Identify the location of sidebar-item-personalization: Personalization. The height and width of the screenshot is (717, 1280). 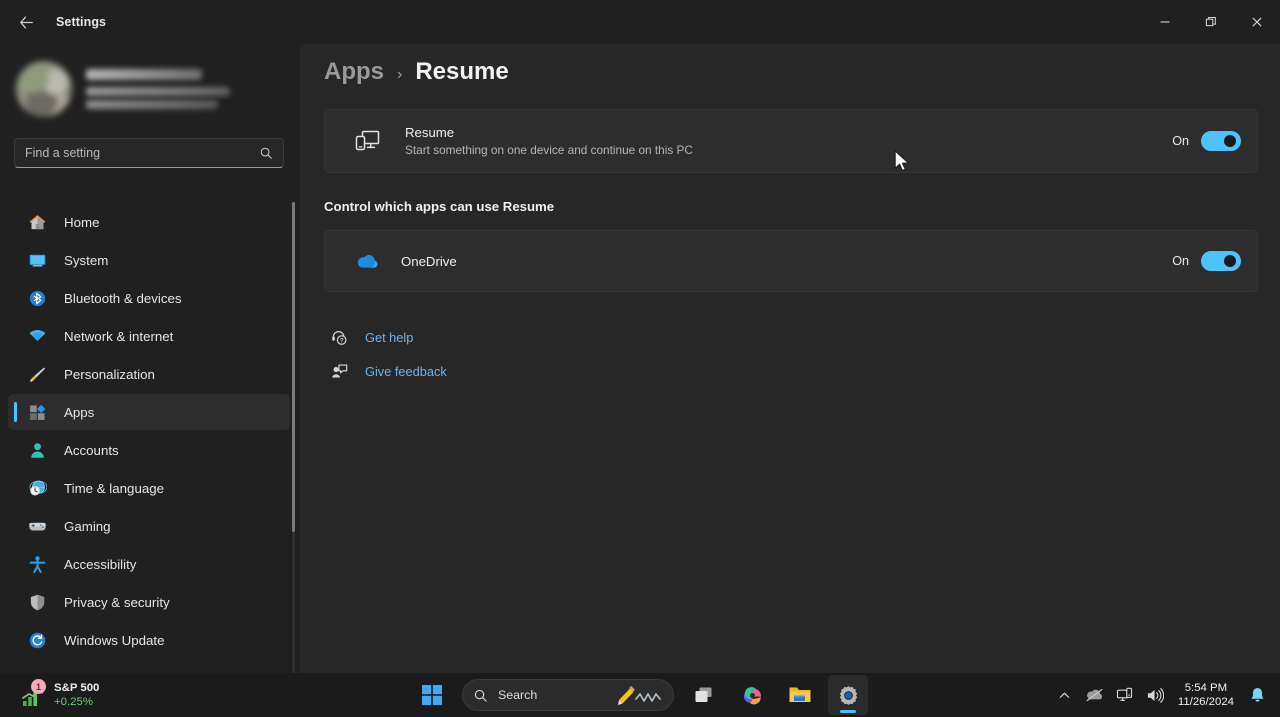
(149, 374).